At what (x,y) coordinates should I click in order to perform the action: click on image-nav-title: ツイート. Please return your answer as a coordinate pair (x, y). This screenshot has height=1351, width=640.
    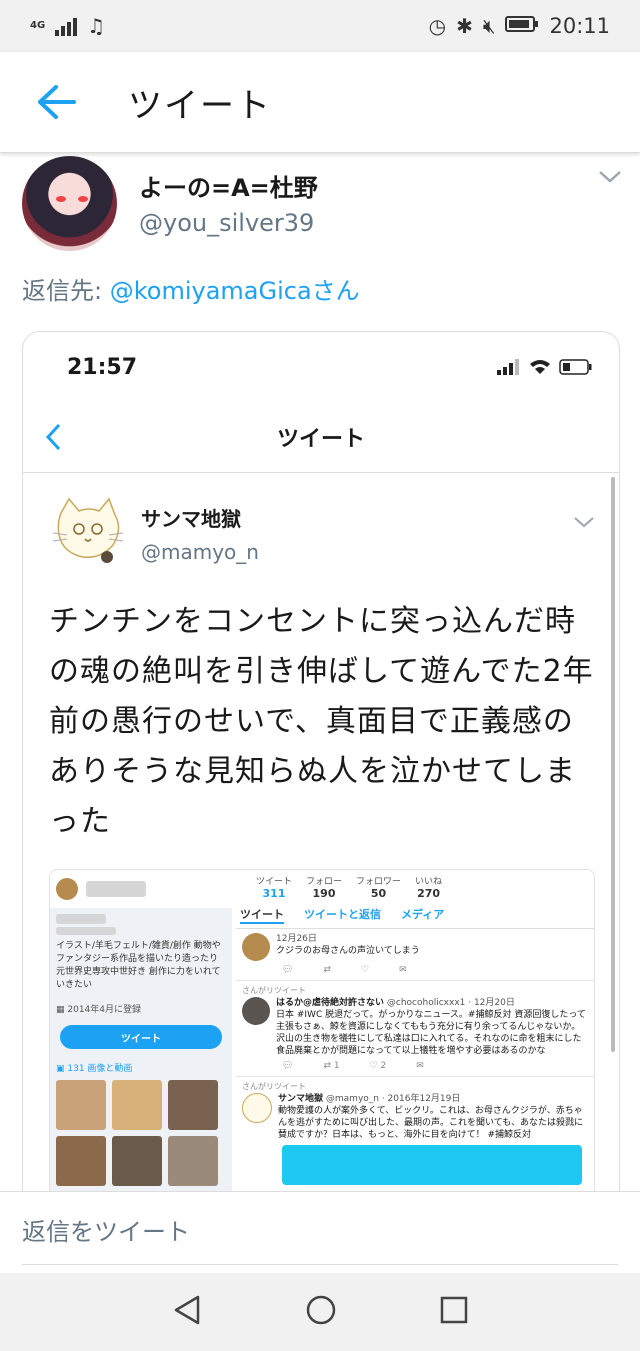
    Looking at the image, I should click on (320, 439).